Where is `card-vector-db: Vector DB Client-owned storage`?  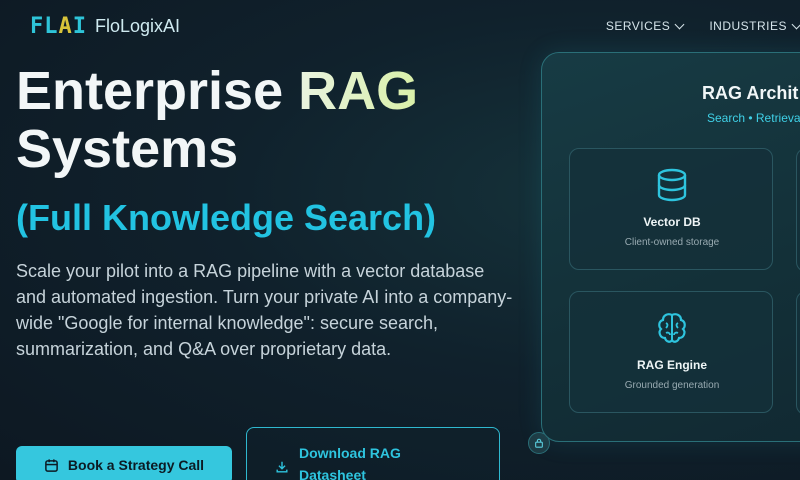 card-vector-db: Vector DB Client-owned storage is located at coordinates (671, 209).